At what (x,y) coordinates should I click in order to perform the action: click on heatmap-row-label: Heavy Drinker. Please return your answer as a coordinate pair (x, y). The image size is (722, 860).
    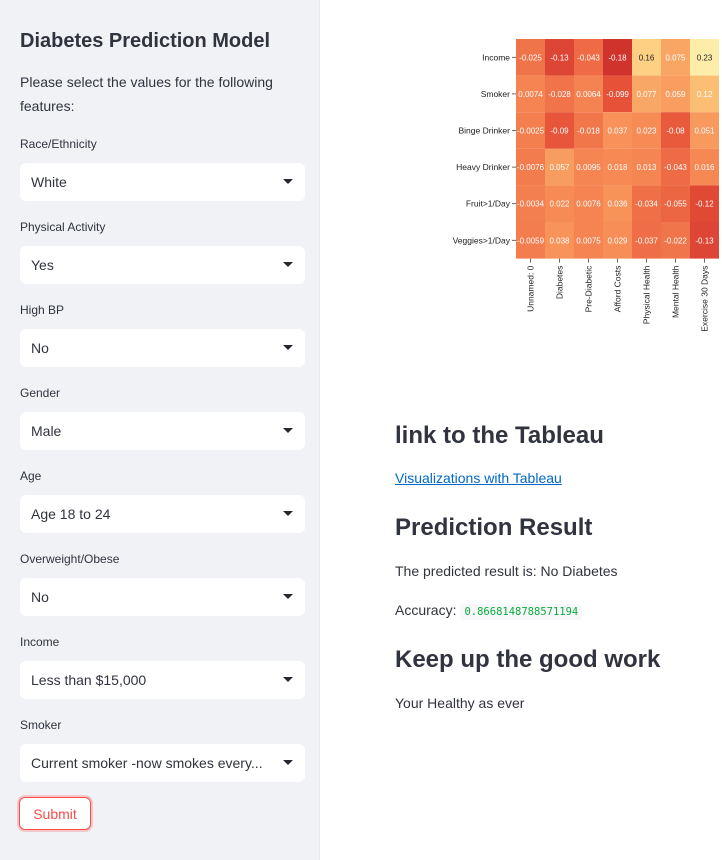
    Looking at the image, I should click on (483, 167).